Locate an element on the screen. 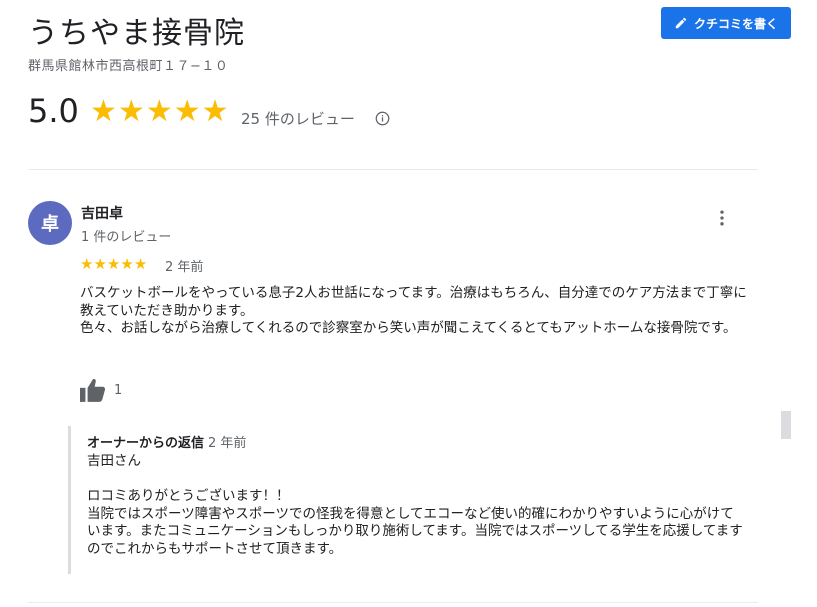 The image size is (817, 607). info-icon is located at coordinates (382, 118).